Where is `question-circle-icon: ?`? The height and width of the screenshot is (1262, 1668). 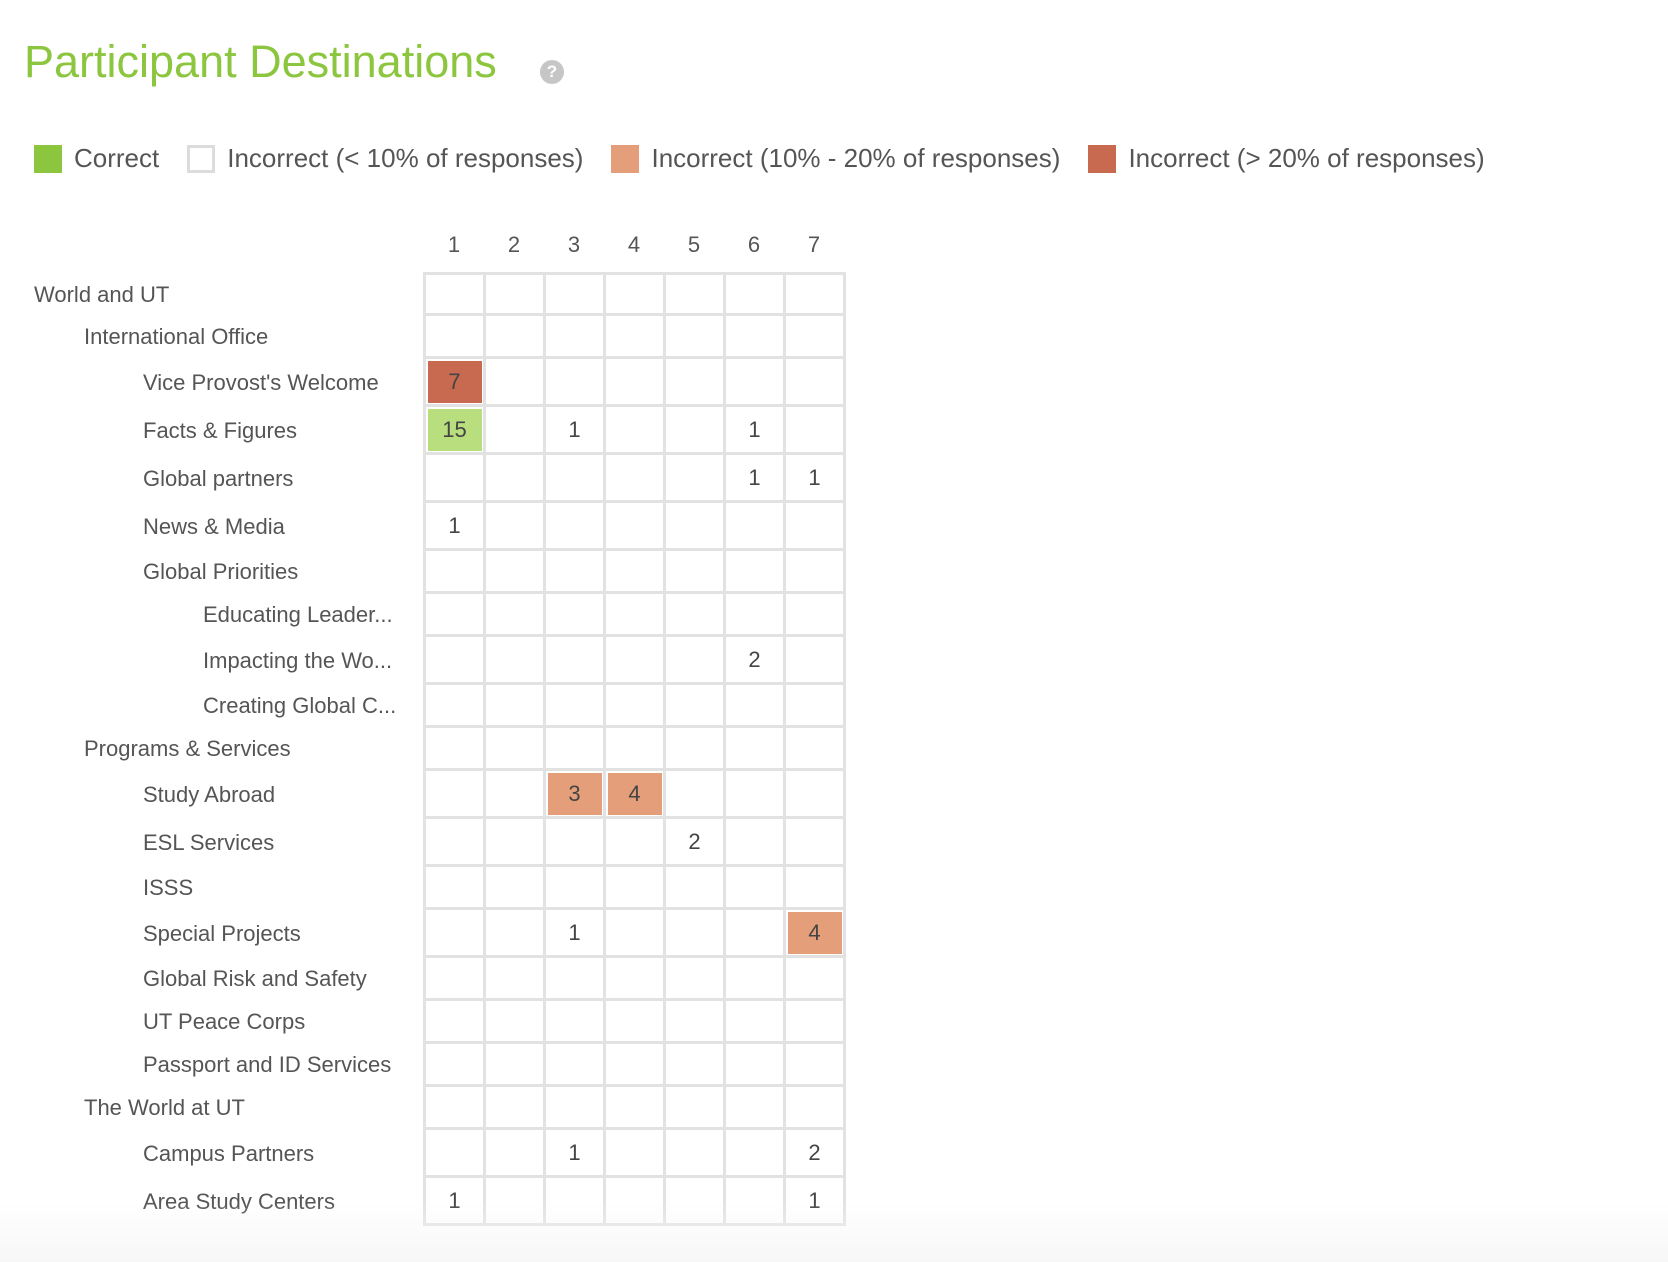
question-circle-icon: ? is located at coordinates (552, 72).